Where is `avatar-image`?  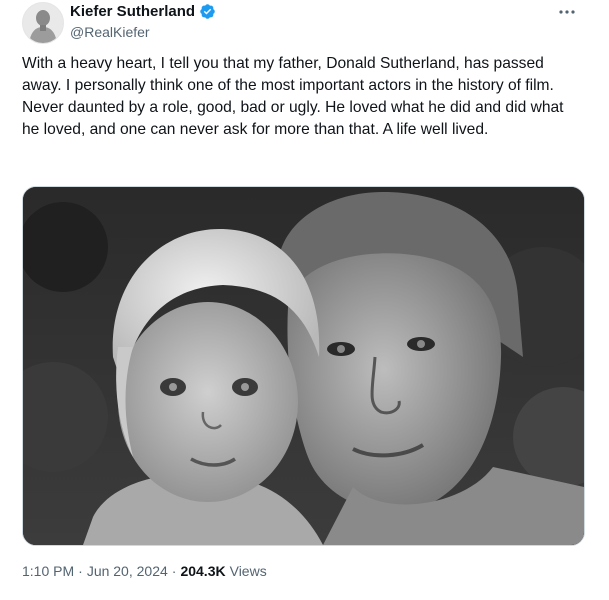
avatar-image is located at coordinates (43, 23).